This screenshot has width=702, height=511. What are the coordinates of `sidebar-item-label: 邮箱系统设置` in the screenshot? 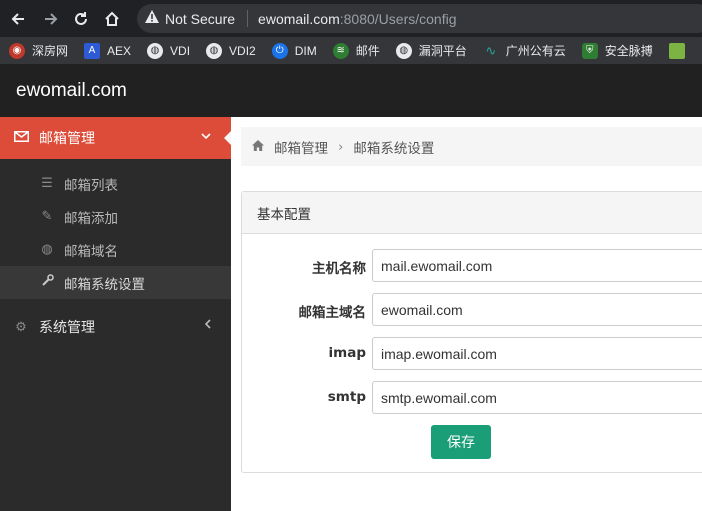 It's located at (104, 284).